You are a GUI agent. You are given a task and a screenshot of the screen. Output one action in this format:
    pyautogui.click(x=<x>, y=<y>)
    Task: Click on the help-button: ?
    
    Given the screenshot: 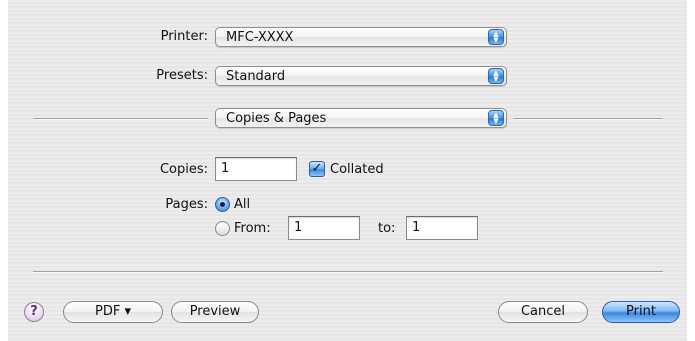 What is the action you would take?
    pyautogui.click(x=34, y=312)
    